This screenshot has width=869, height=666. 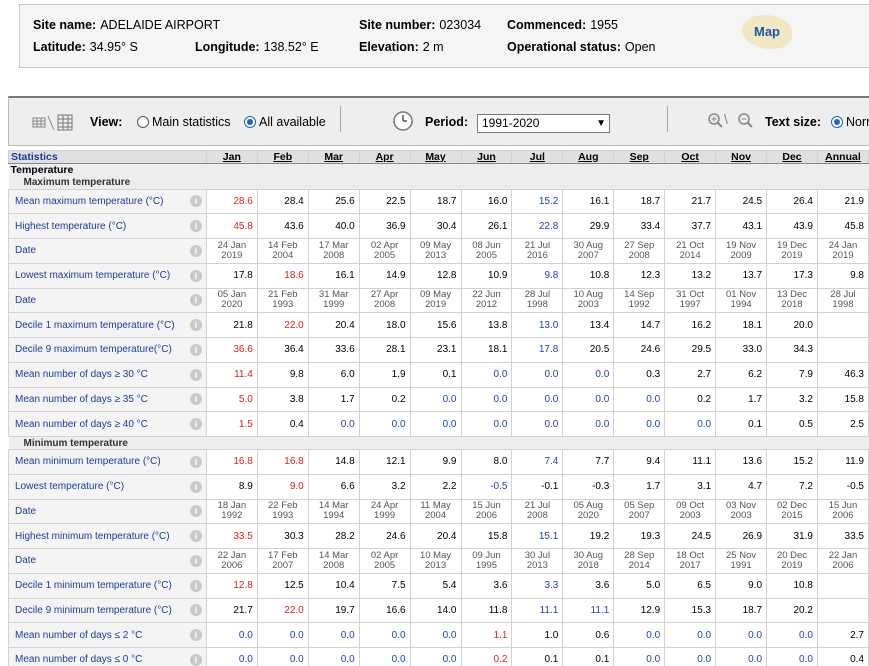 What do you see at coordinates (792, 325) in the screenshot?
I see `value-cell: 20.0` at bounding box center [792, 325].